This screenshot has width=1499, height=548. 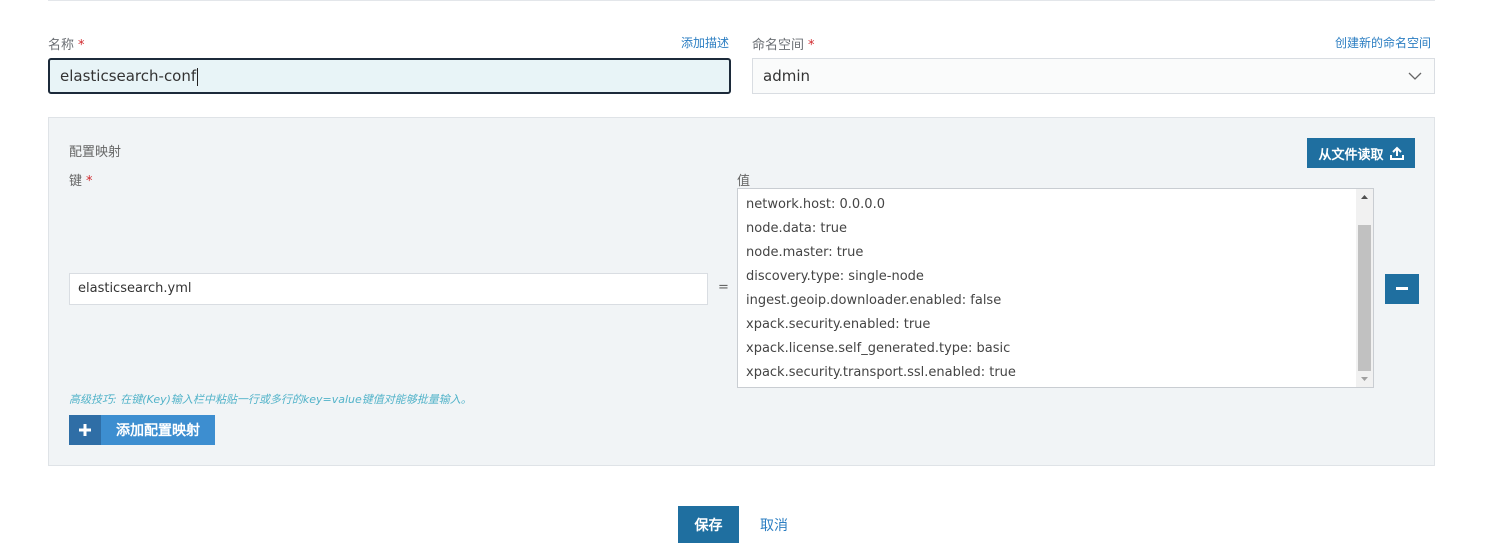 I want to click on value-line: network.host: 0.0.0.0, so click(x=815, y=204).